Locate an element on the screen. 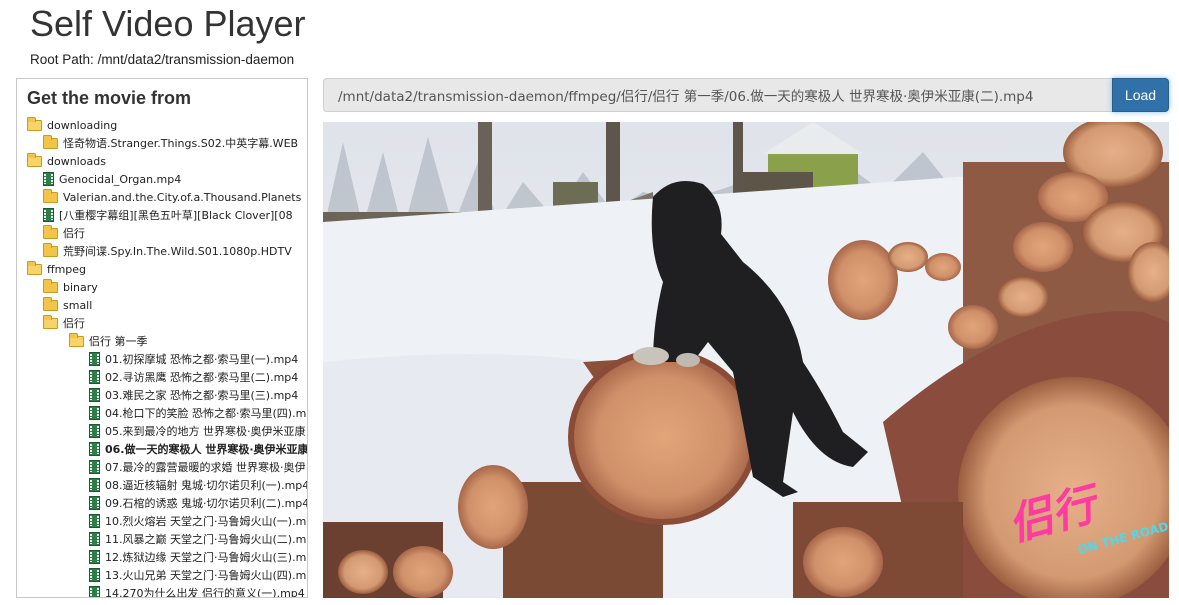 This screenshot has width=1179, height=605. tree-file: 03.难民之家 恐怖之都·索马里(三).mp4 is located at coordinates (162, 395).